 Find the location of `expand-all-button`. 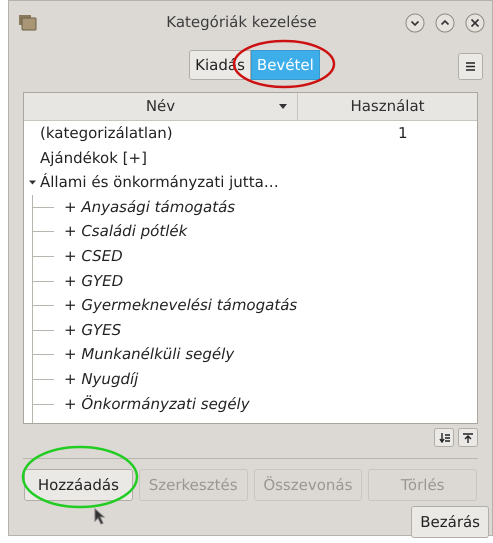

expand-all-button is located at coordinates (444, 437).